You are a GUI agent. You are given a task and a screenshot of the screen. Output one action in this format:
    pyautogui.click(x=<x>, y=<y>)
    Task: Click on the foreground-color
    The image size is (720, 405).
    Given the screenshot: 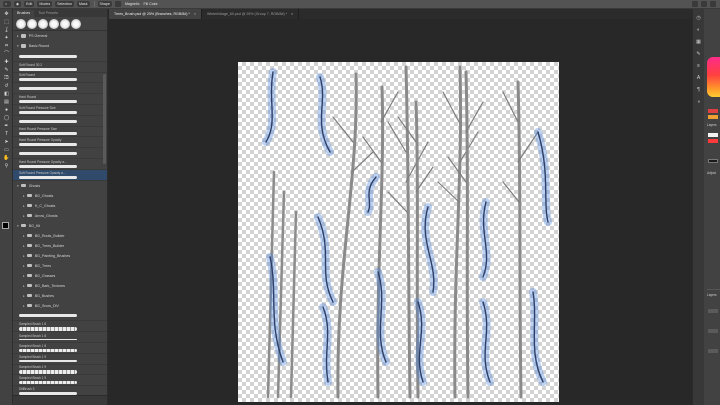 What is the action you would take?
    pyautogui.click(x=5, y=225)
    